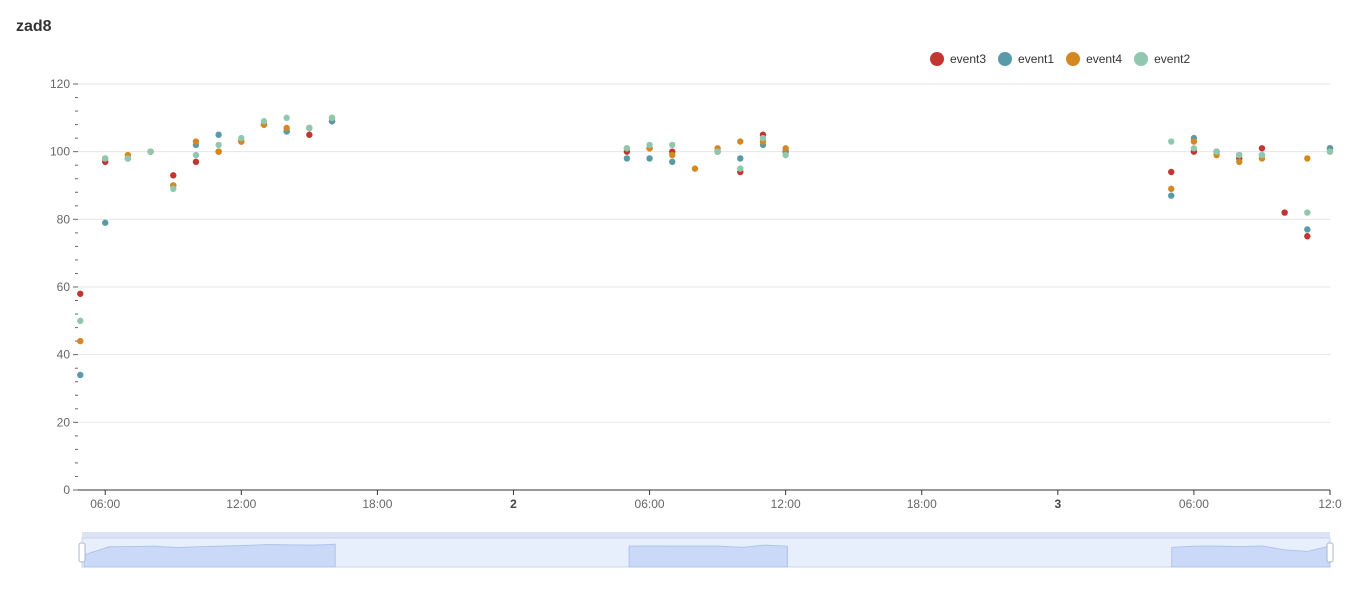 The image size is (1348, 604). What do you see at coordinates (64, 422) in the screenshot?
I see `y-tick-label: 20` at bounding box center [64, 422].